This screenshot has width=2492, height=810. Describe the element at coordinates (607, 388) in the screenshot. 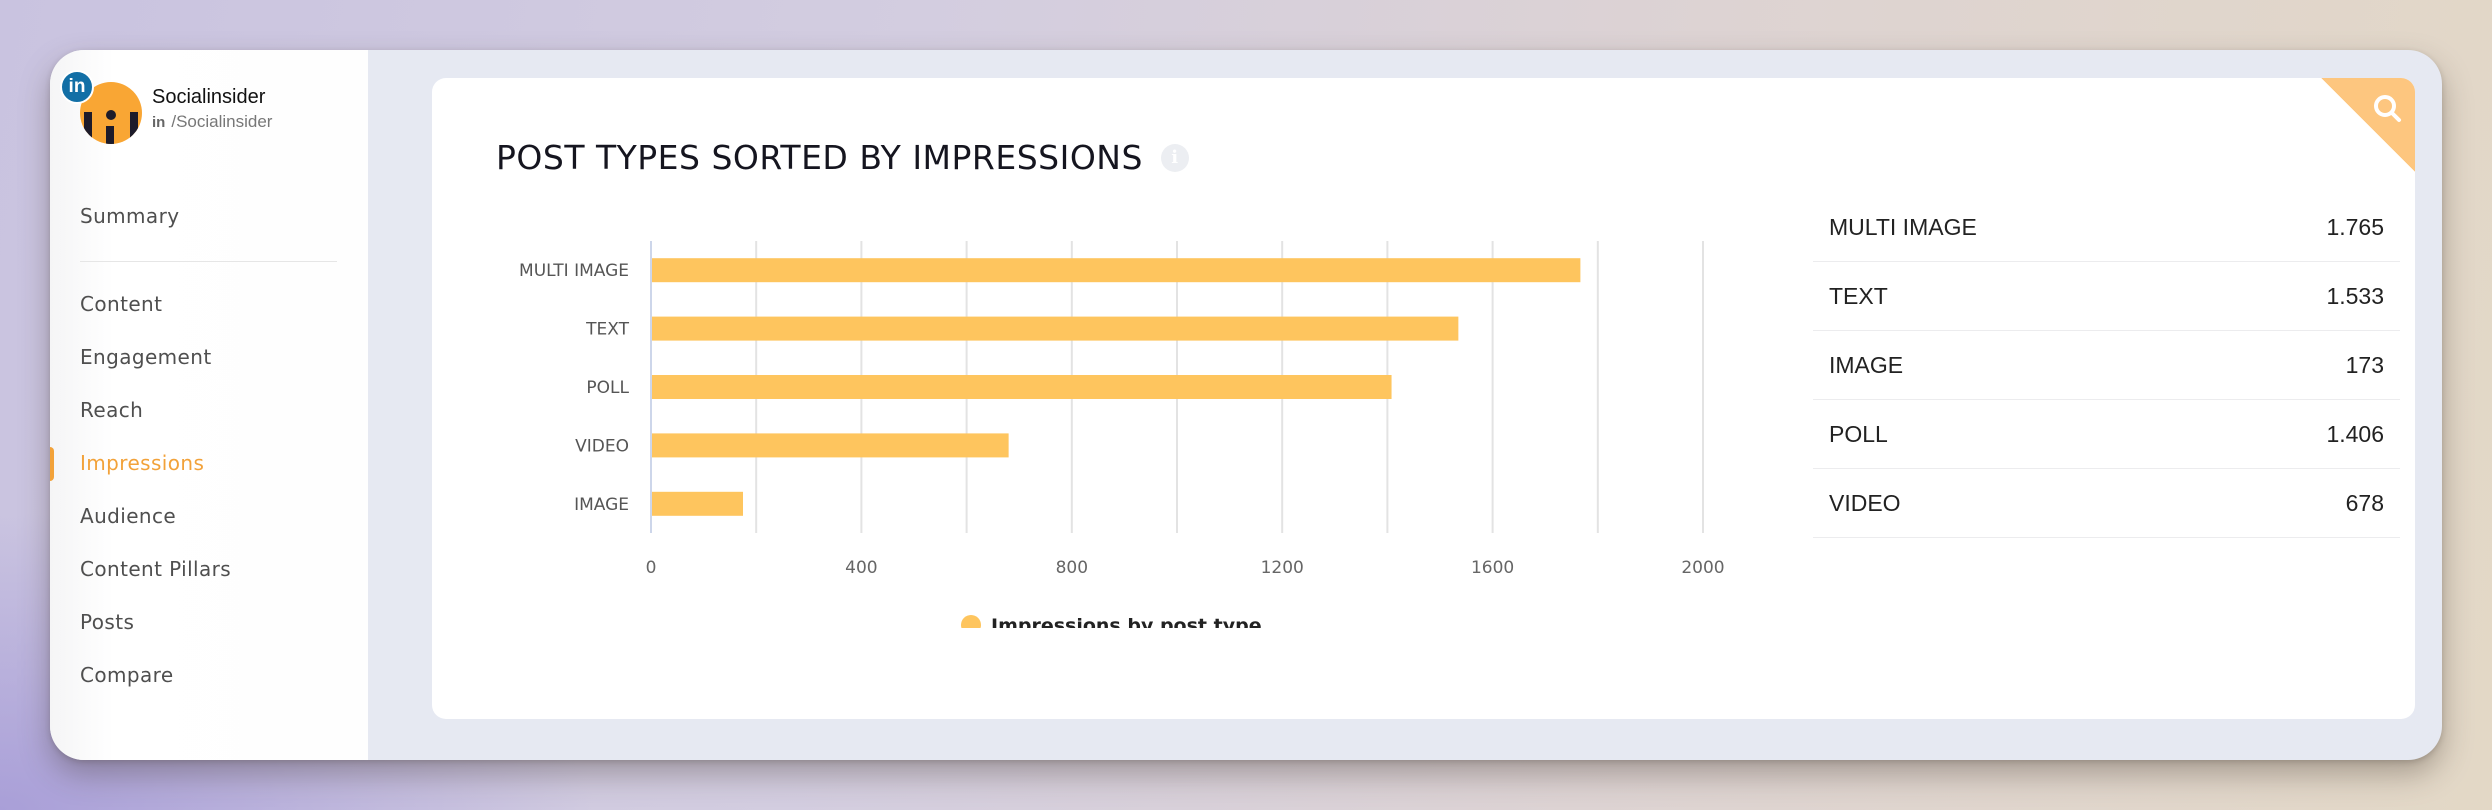

I see `category-label: POLL` at that location.